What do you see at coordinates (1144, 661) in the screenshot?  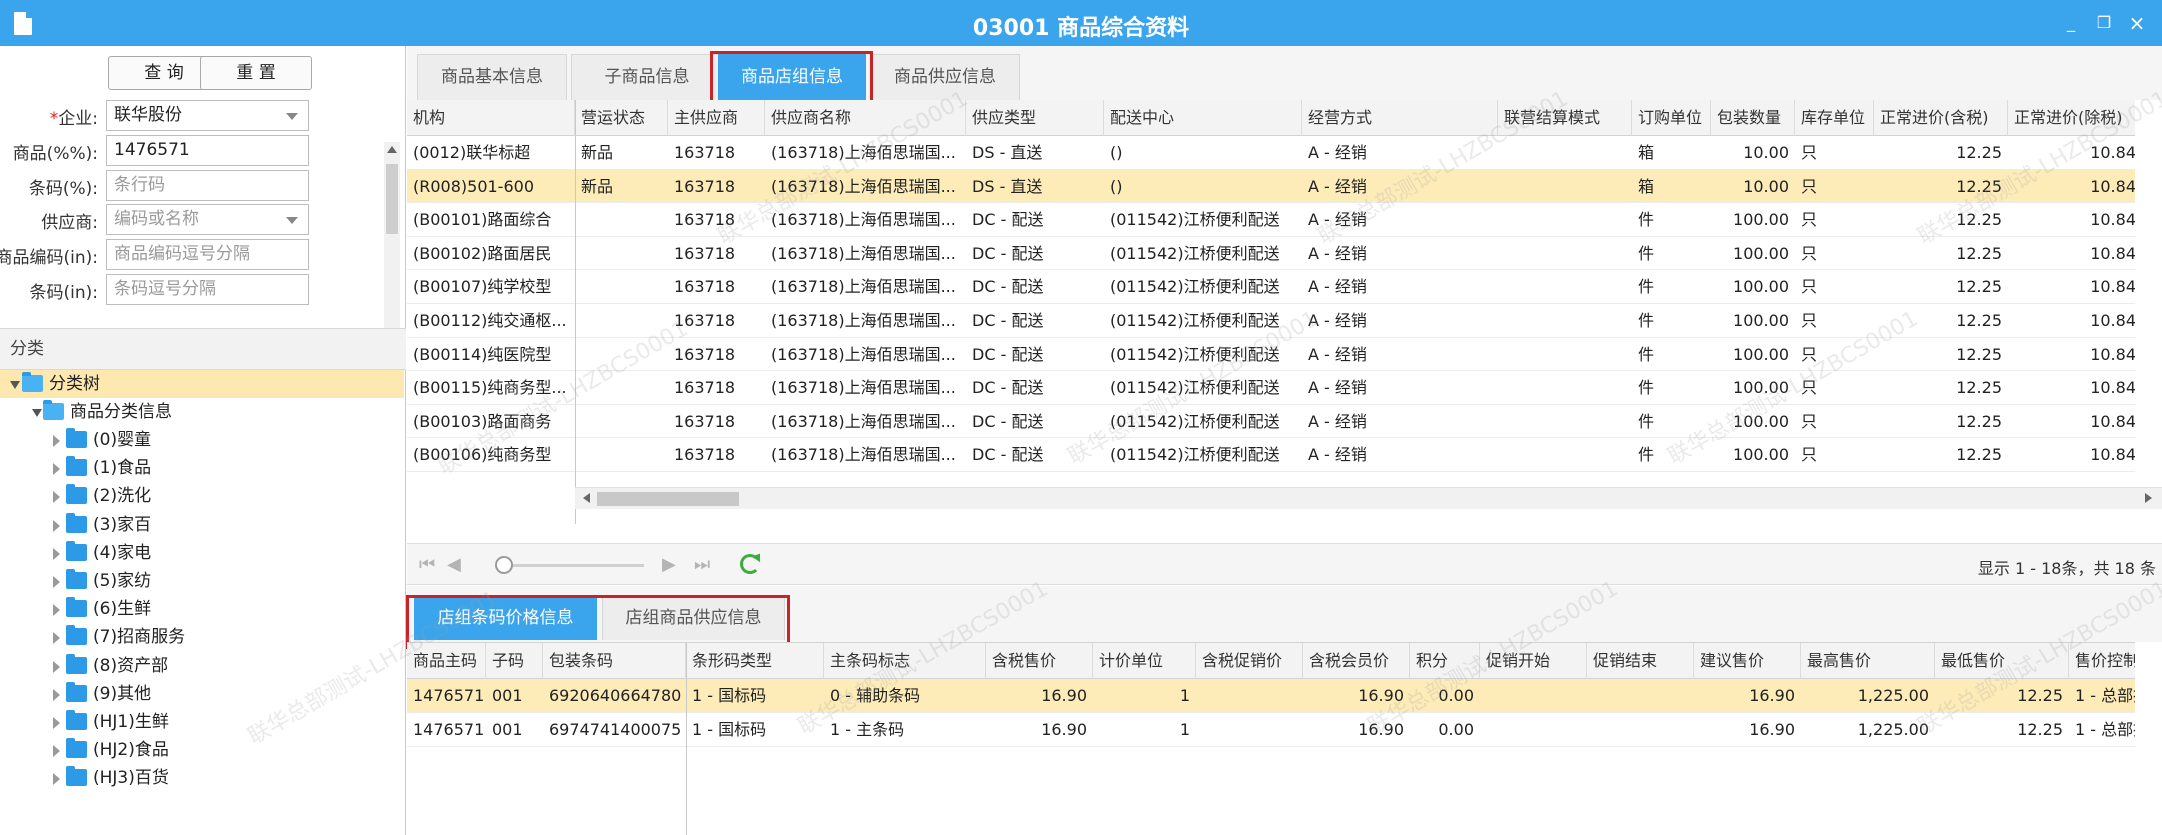 I see `column-header: 计价单位` at bounding box center [1144, 661].